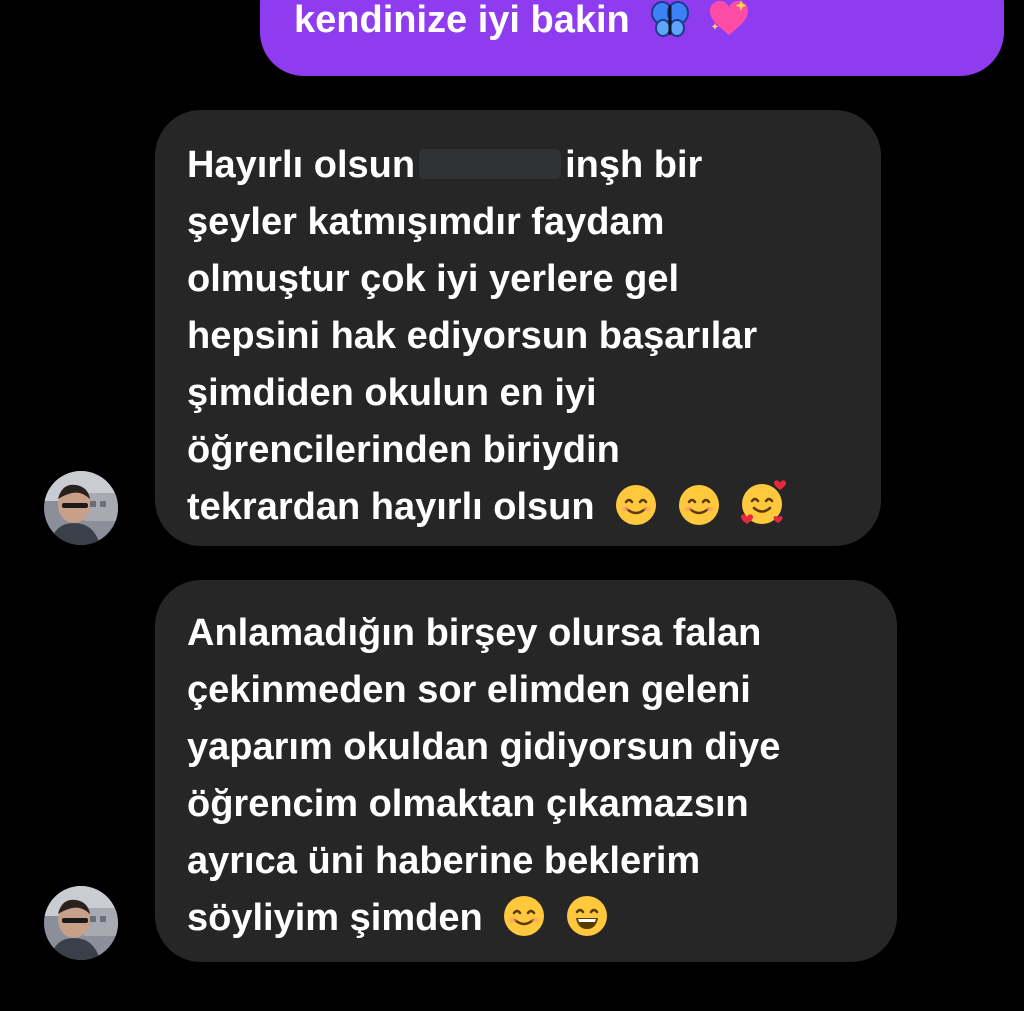 The image size is (1024, 1011). I want to click on message-line: ayrıca üni haberine beklerim, so click(444, 861).